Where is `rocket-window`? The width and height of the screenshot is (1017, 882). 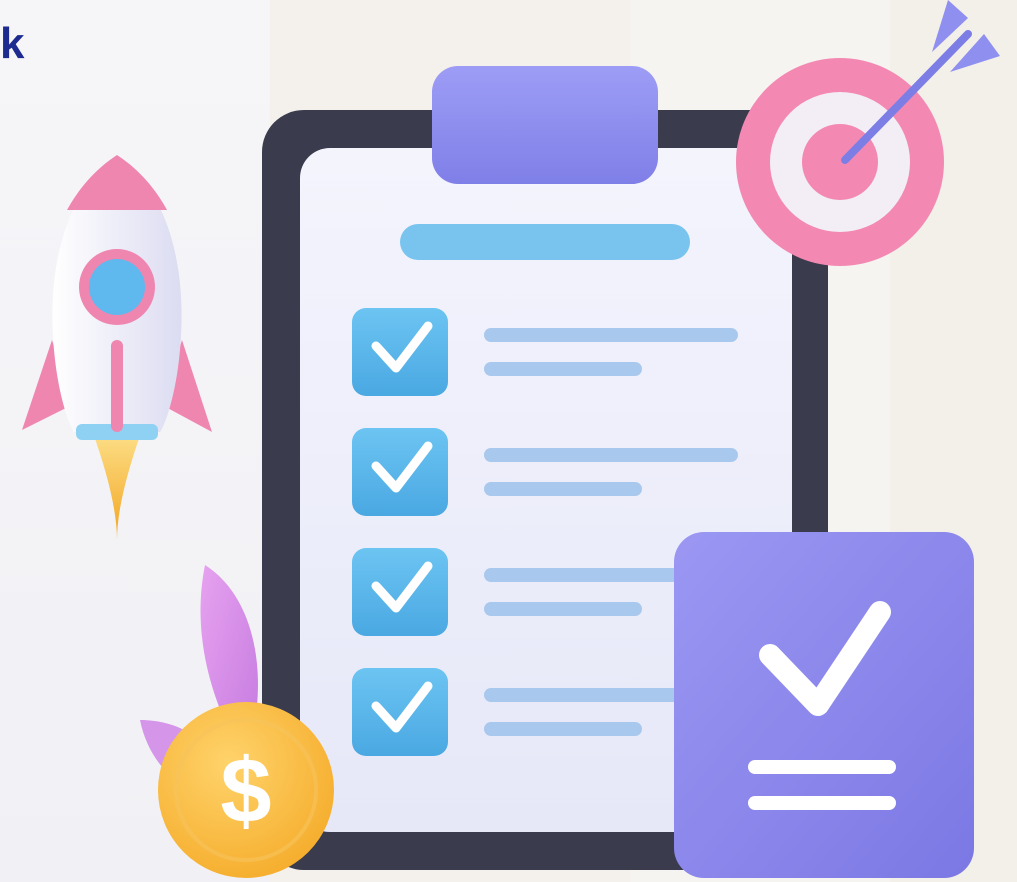
rocket-window is located at coordinates (117, 287).